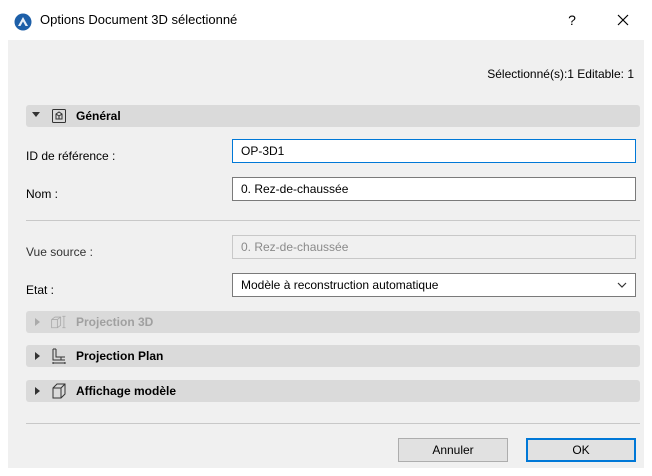 The image size is (652, 476). What do you see at coordinates (36, 114) in the screenshot?
I see `collapse-triangle-icon` at bounding box center [36, 114].